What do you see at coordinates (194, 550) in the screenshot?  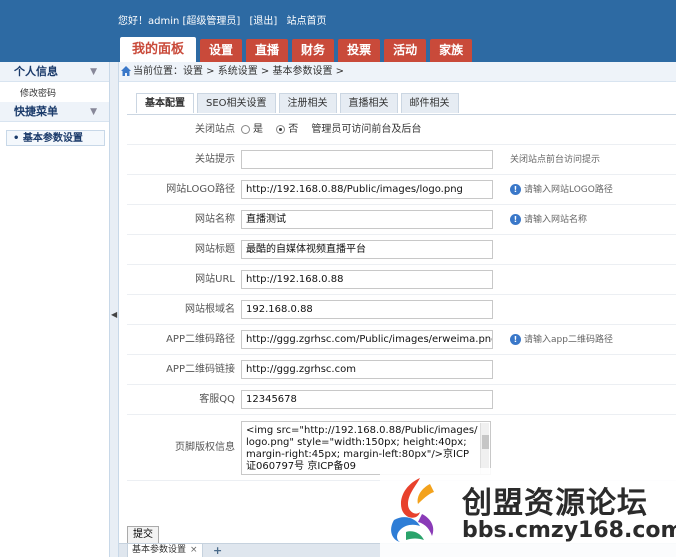 I see `close-icon: ×` at bounding box center [194, 550].